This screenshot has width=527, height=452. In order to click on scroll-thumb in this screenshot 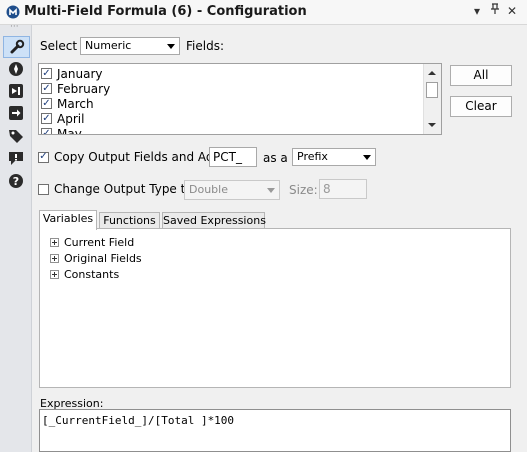, I will do `click(432, 90)`.